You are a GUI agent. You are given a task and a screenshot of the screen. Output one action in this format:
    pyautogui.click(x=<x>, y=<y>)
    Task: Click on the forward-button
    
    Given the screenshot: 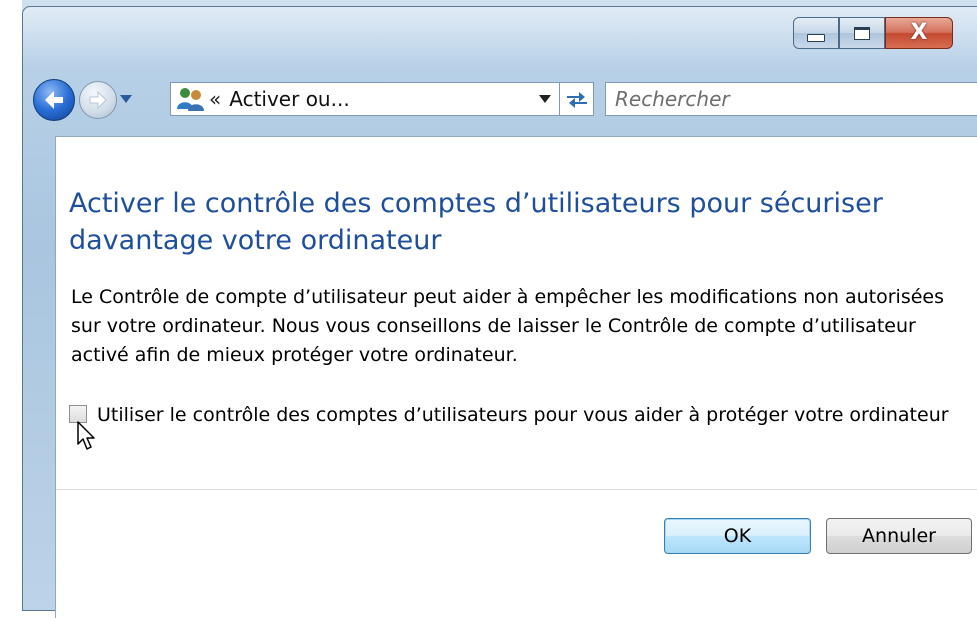 What is the action you would take?
    pyautogui.click(x=98, y=100)
    